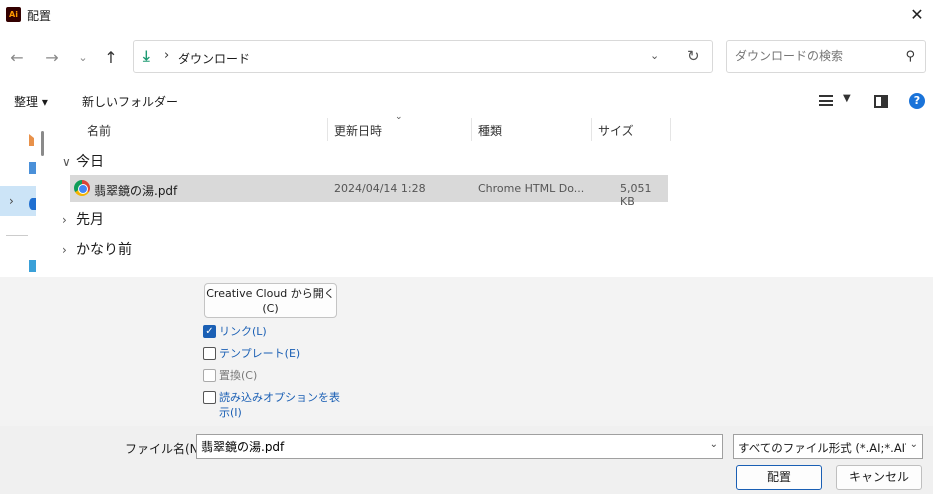  What do you see at coordinates (490, 133) in the screenshot?
I see `column-header-type: 種類` at bounding box center [490, 133].